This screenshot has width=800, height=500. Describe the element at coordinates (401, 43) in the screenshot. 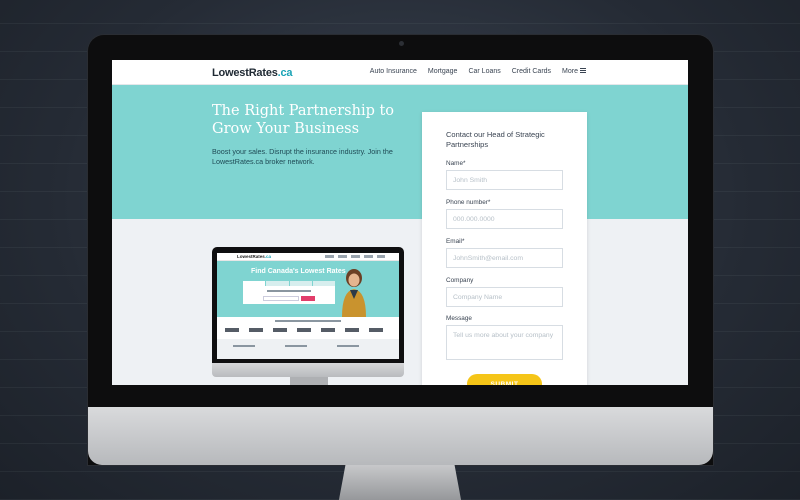

I see `camera-icon` at that location.